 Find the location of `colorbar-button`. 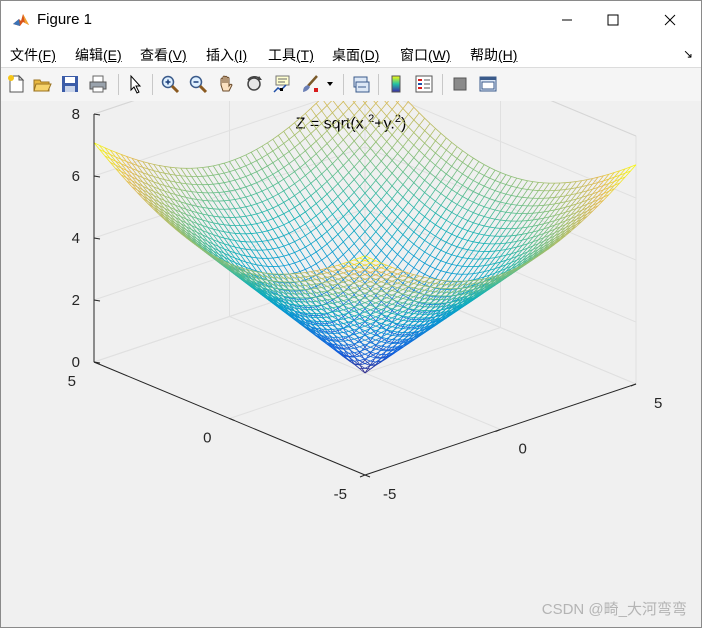

colorbar-button is located at coordinates (396, 84).